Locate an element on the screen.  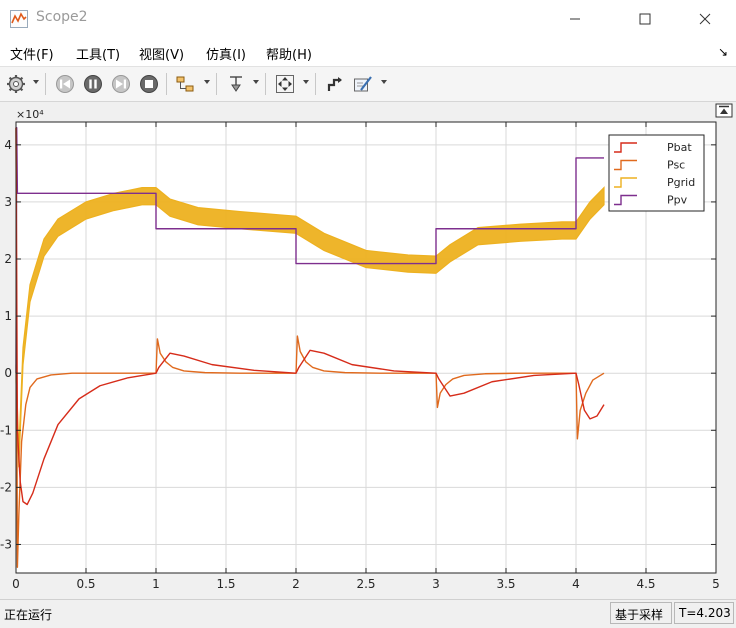
gear-icon is located at coordinates (16, 84).